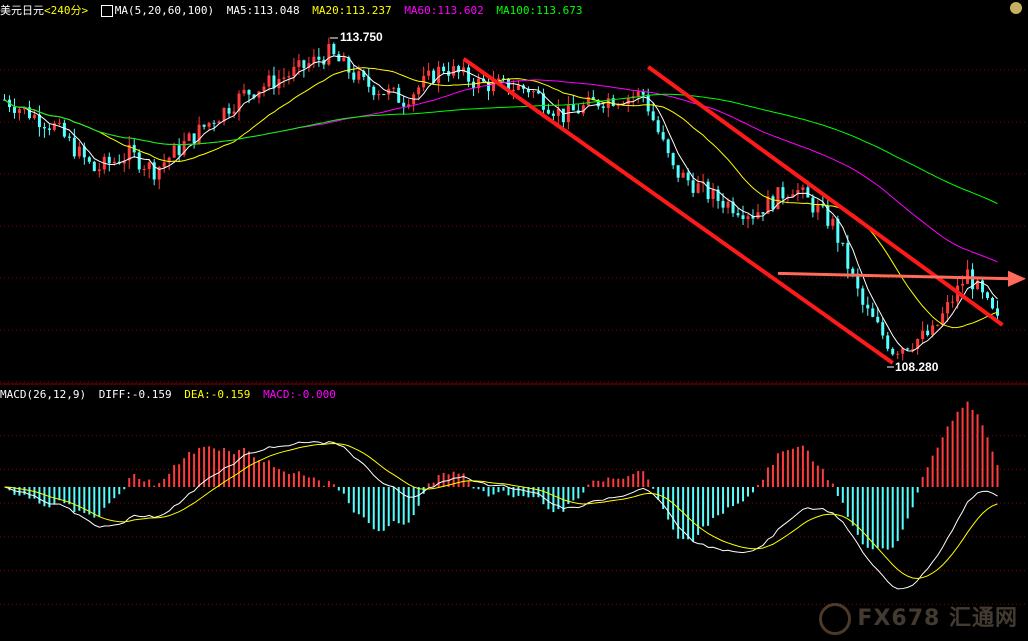  What do you see at coordinates (22, 10) in the screenshot?
I see `symbol-label: 美元日元` at bounding box center [22, 10].